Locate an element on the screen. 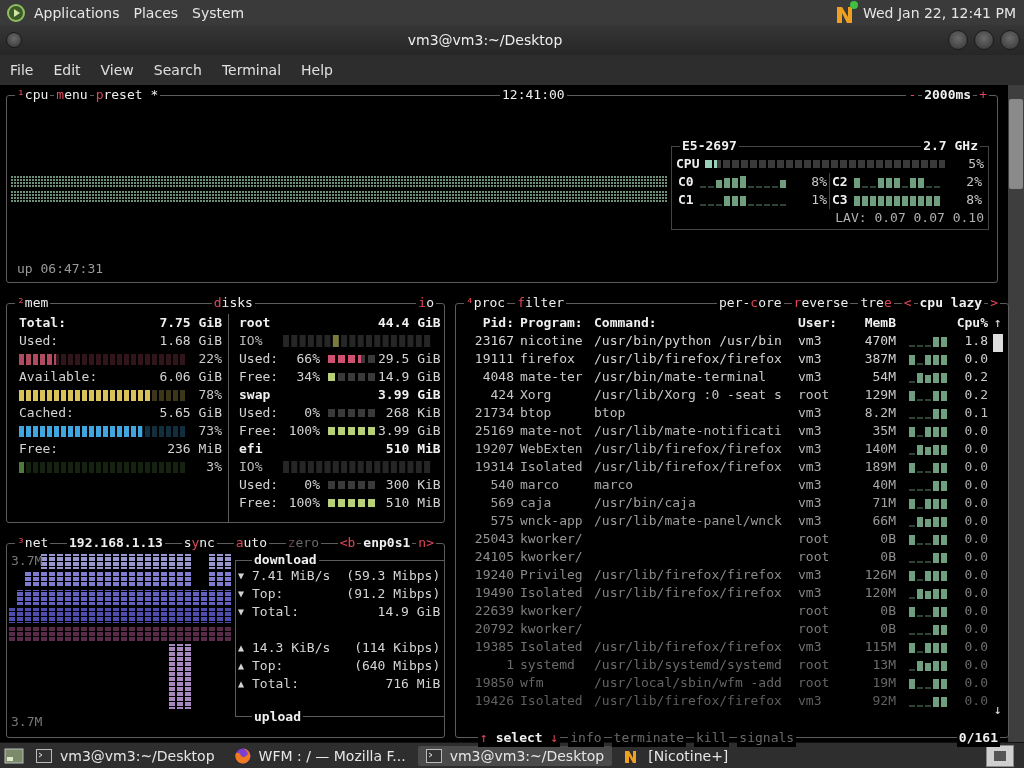  memory-cell-text: 71M is located at coordinates (883, 503).